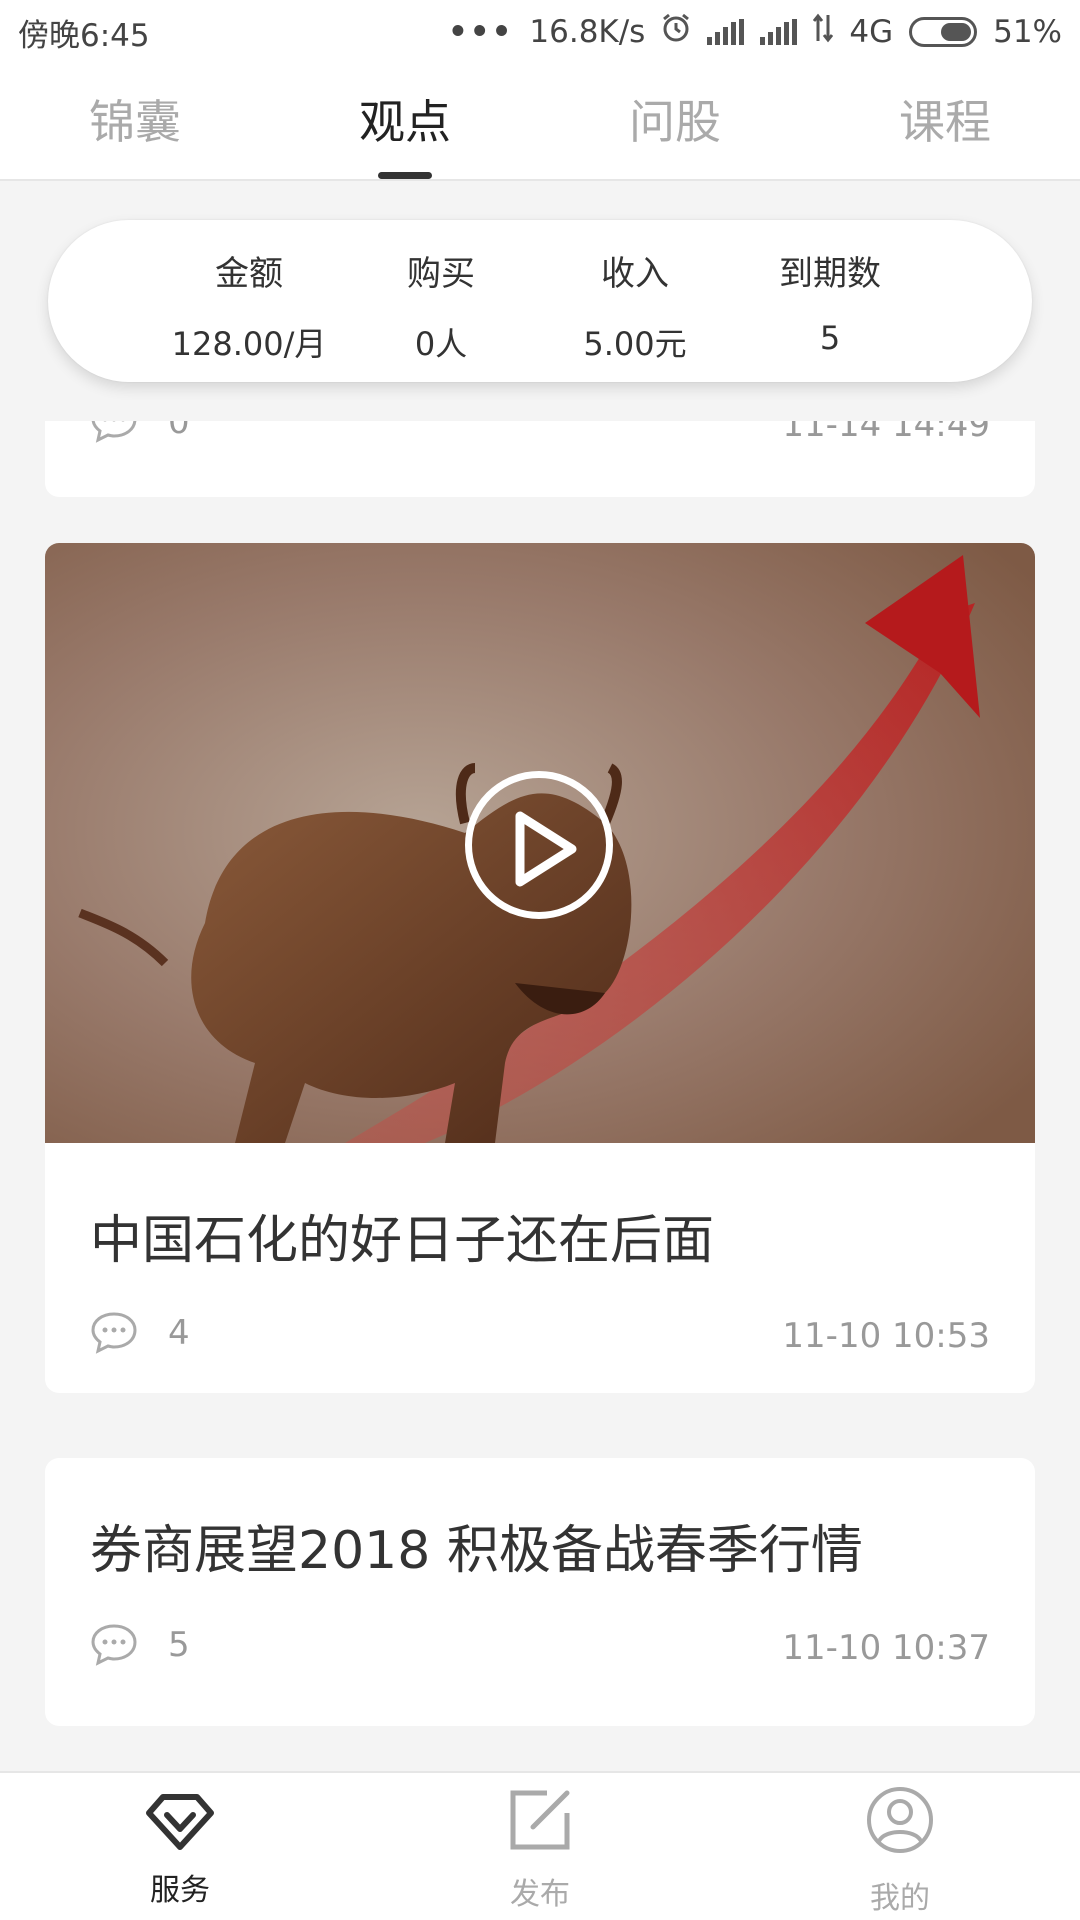 Image resolution: width=1080 pixels, height=1920 pixels. I want to click on stat-amount: 金额 128.00/月, so click(249, 305).